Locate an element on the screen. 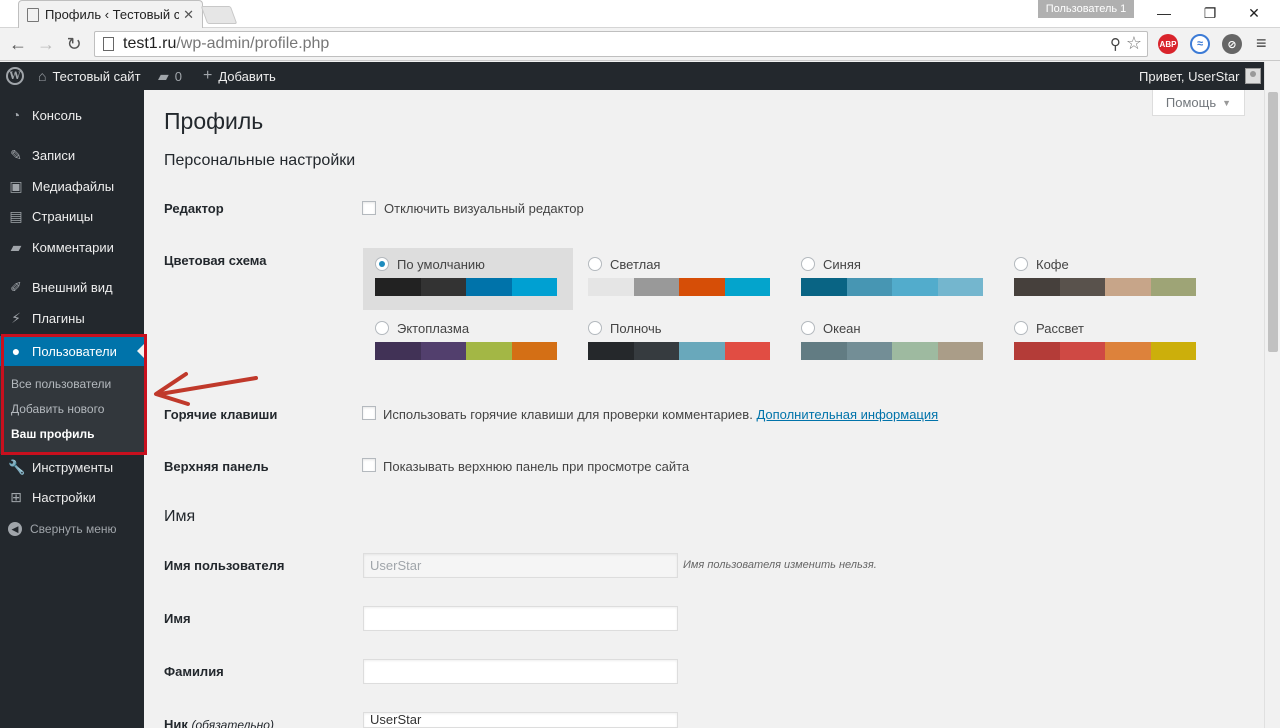  brush-icon: ✐ is located at coordinates (16, 286).